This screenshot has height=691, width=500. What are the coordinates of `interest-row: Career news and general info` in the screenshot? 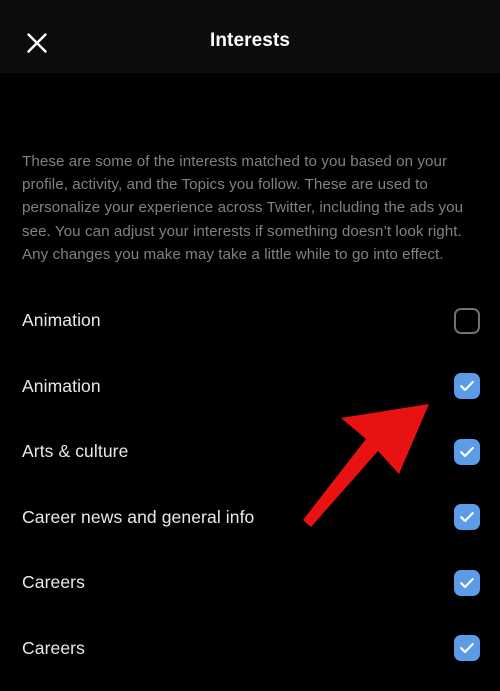 It's located at (250, 518).